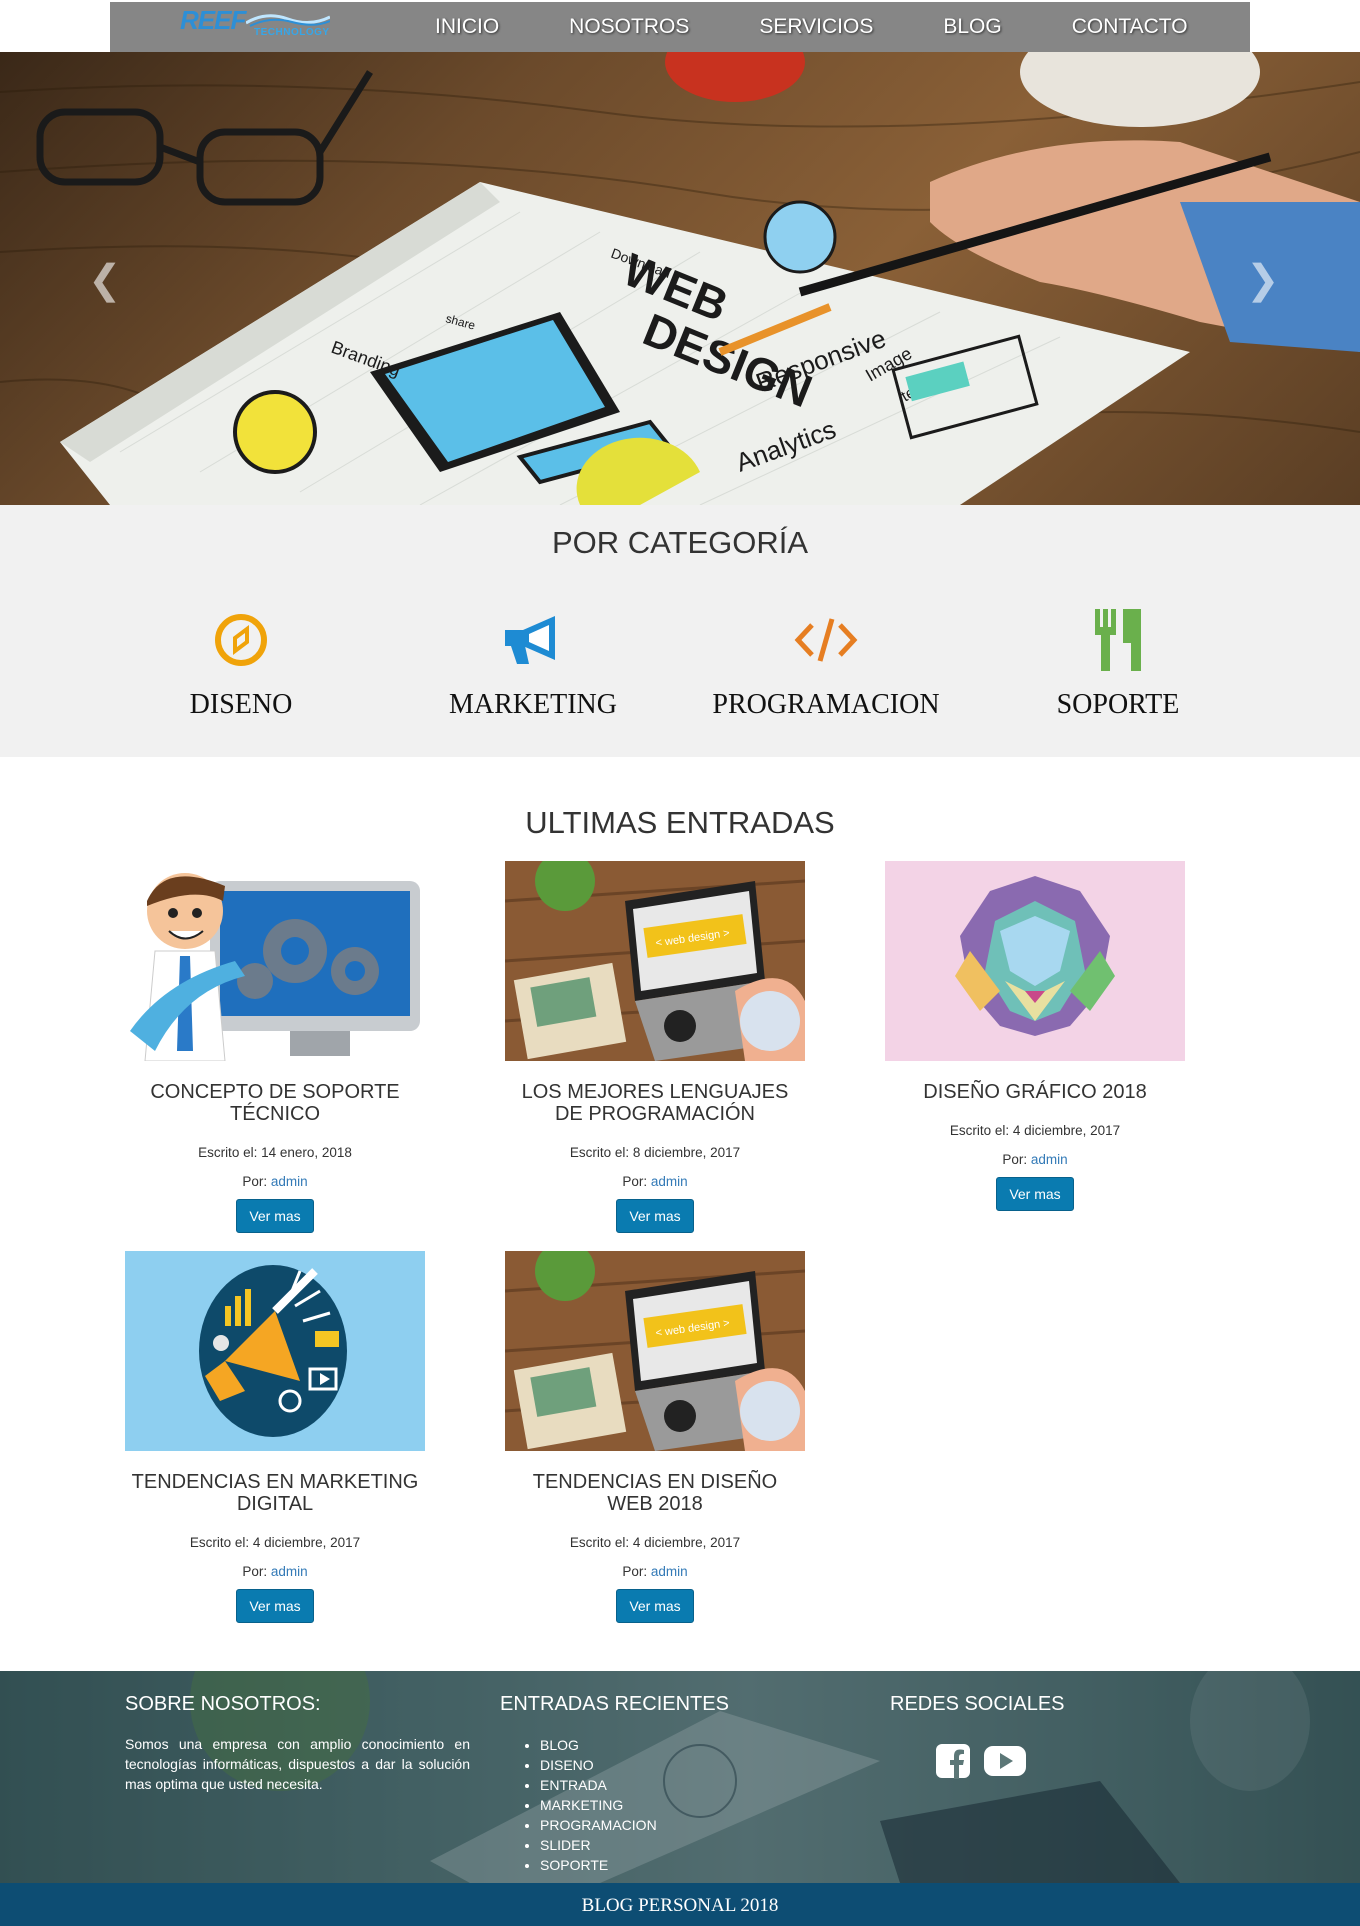 The image size is (1360, 1926). What do you see at coordinates (1118, 640) in the screenshot?
I see `cutlery-icon` at bounding box center [1118, 640].